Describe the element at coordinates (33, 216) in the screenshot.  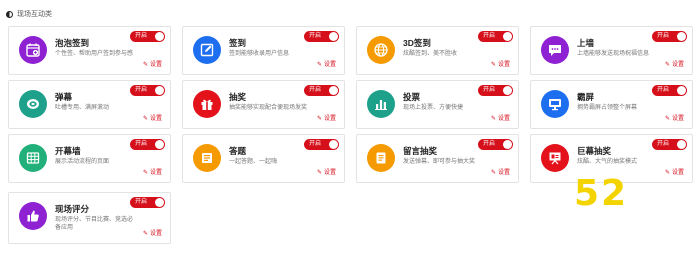
I see `thumbs-up-icon` at that location.